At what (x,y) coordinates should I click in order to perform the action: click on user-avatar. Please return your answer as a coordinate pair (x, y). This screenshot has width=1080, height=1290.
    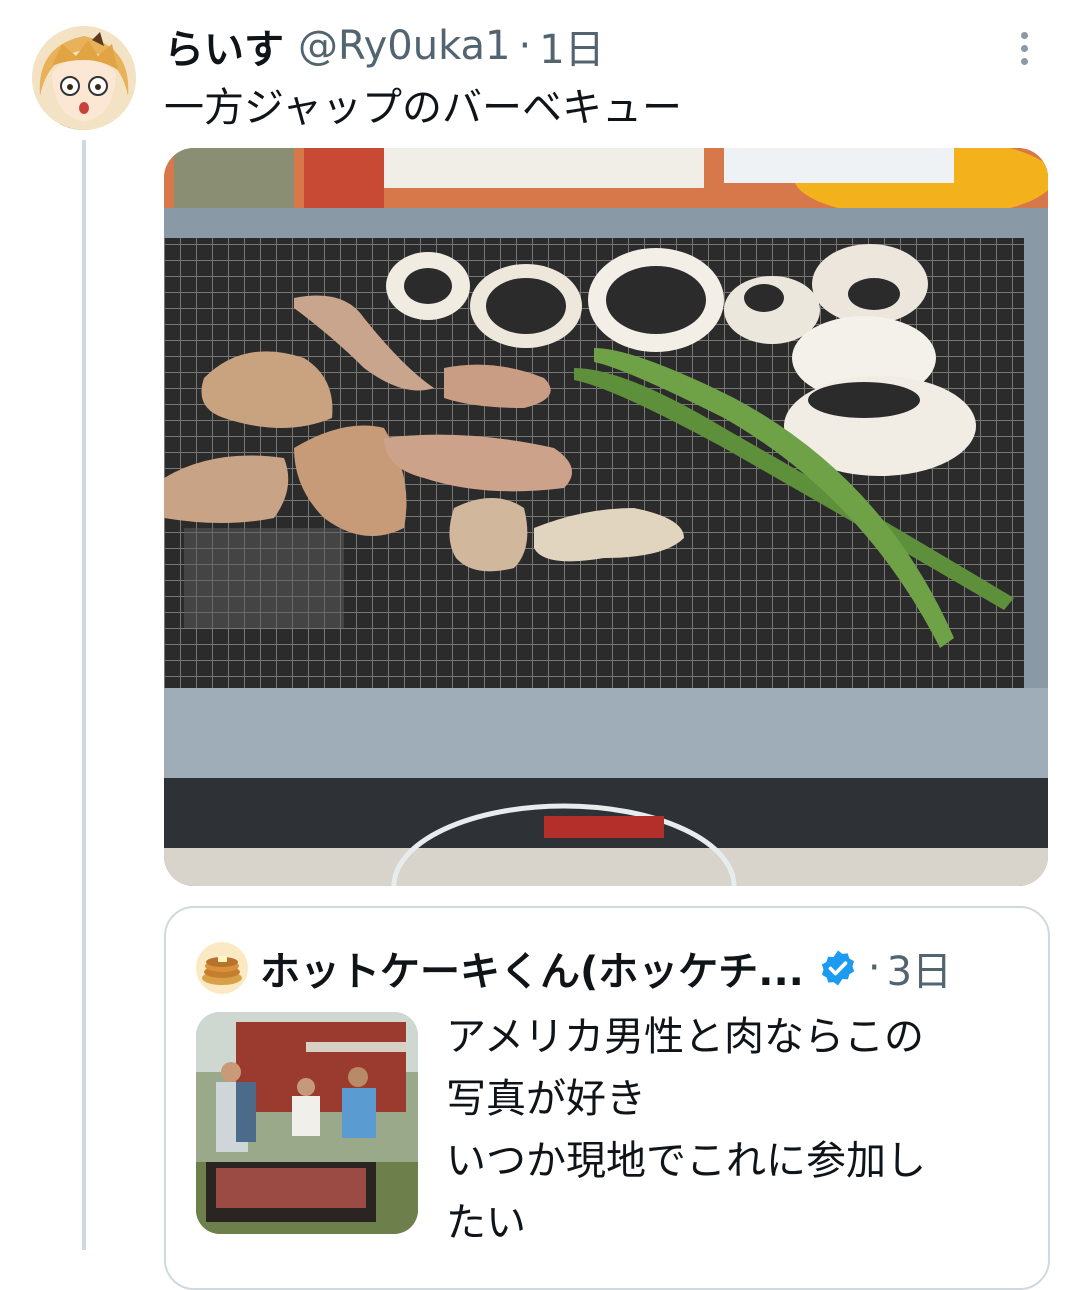
    Looking at the image, I should click on (84, 78).